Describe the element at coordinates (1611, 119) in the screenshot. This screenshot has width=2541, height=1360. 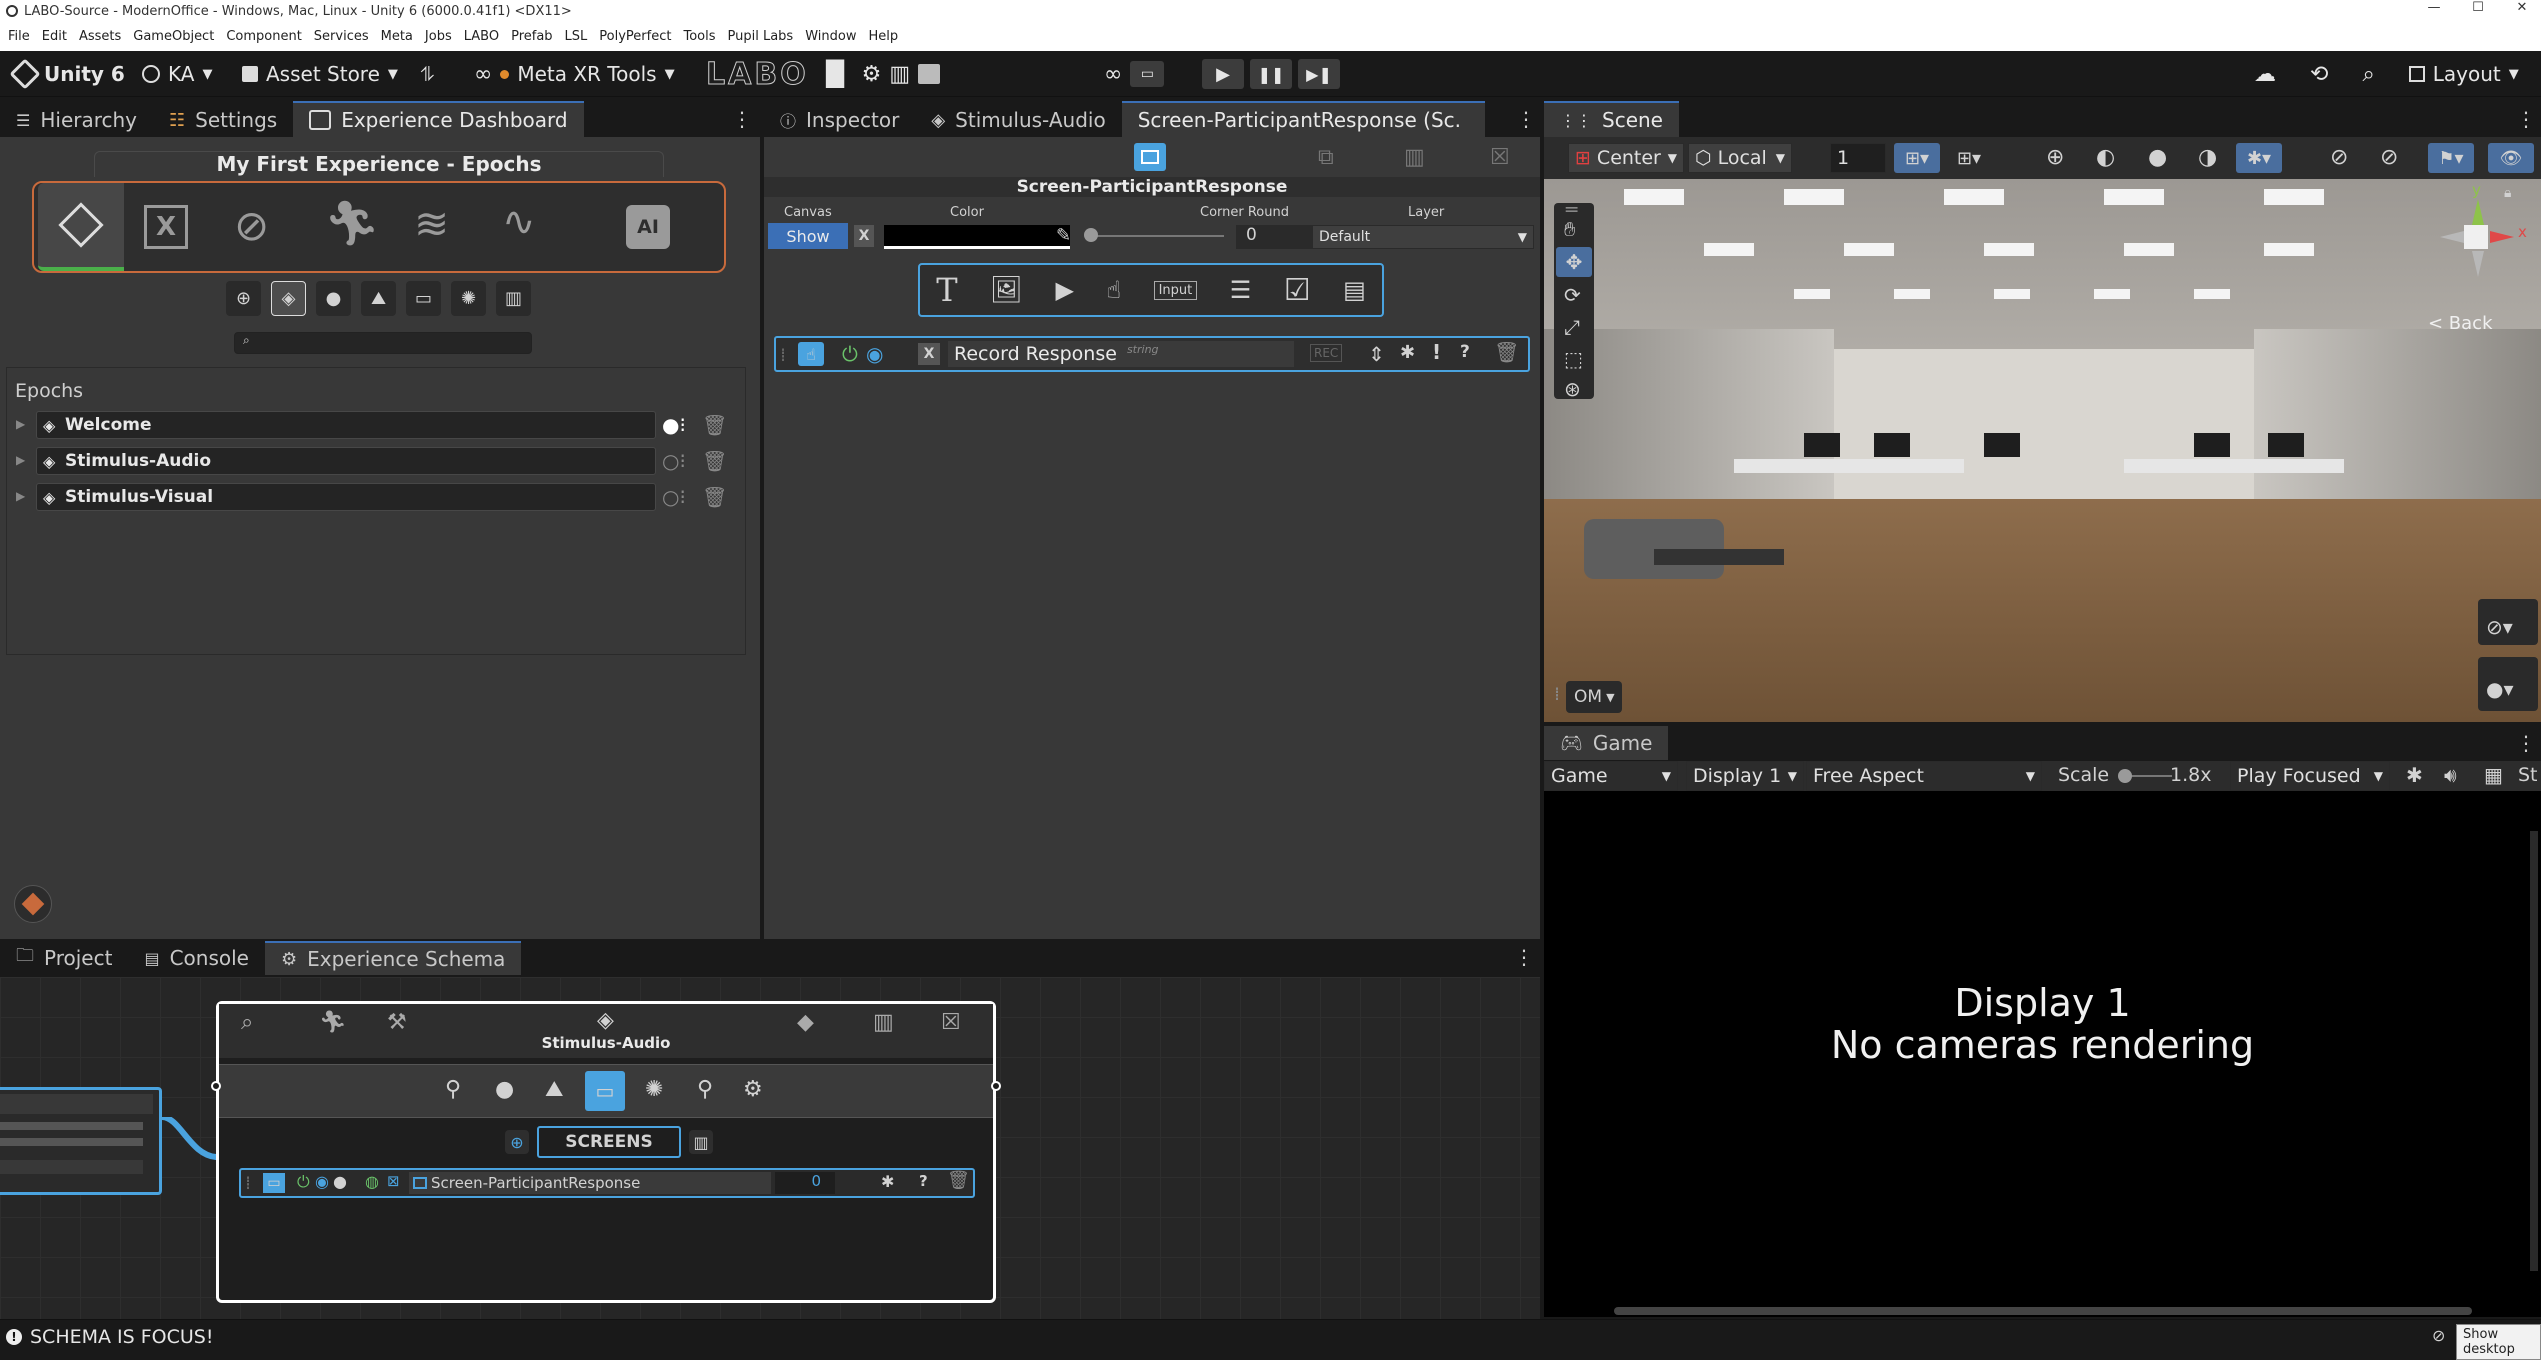
I see `tab-scene: ⋮⋮ Scene` at that location.